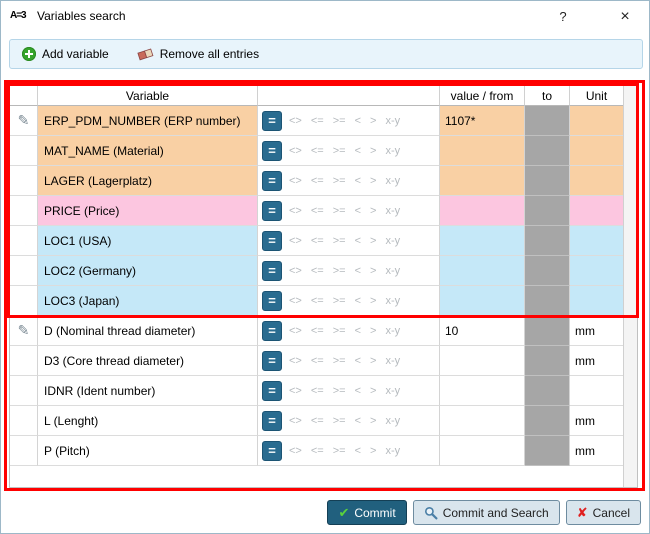 The image size is (650, 534). Describe the element at coordinates (65, 54) in the screenshot. I see `add-variable-button: Add variable` at that location.